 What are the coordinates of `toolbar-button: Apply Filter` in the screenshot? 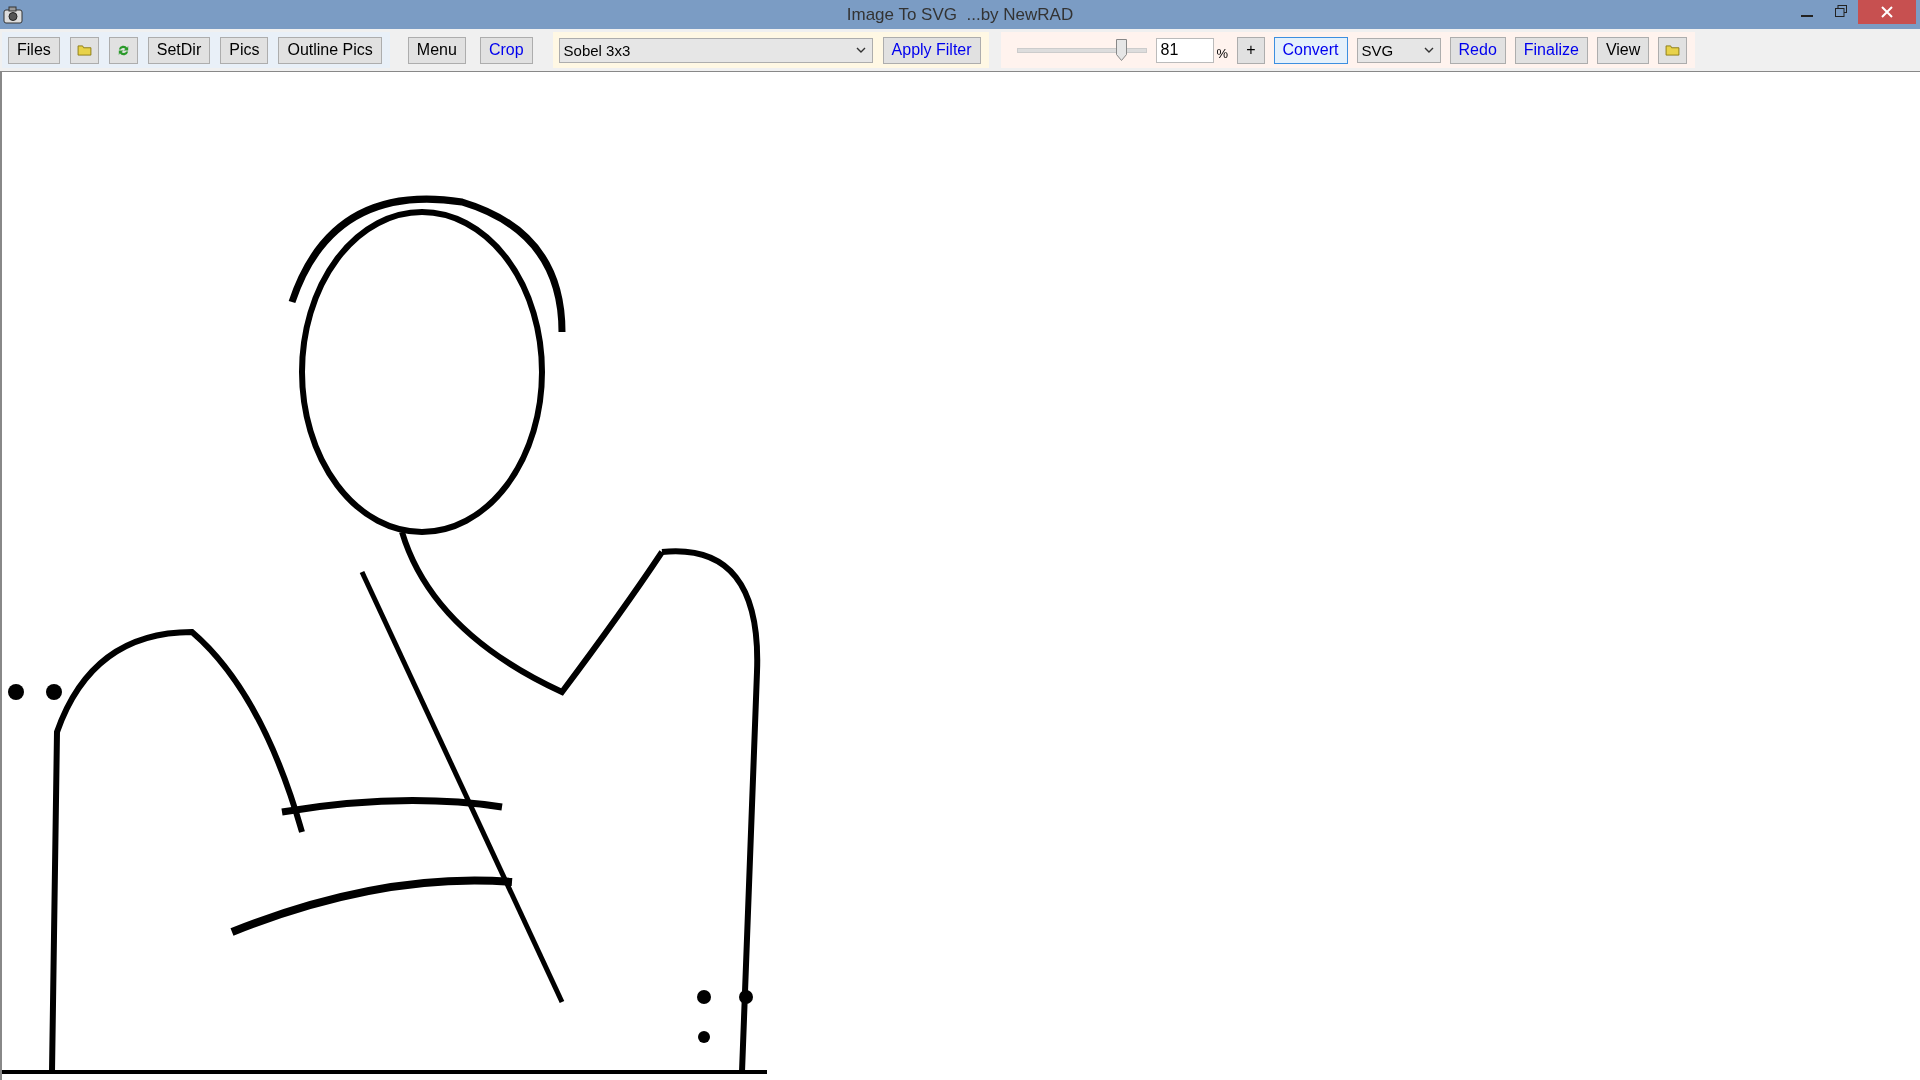 It's located at (931, 50).